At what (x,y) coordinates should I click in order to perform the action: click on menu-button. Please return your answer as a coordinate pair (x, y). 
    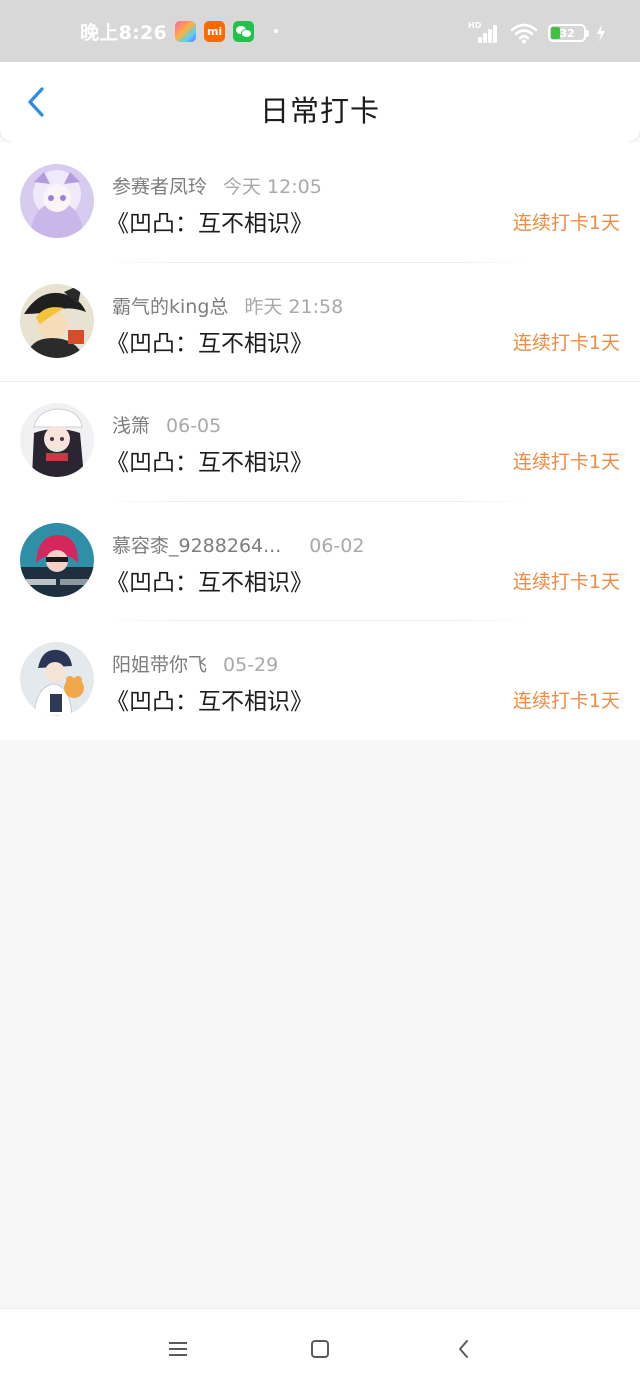
    Looking at the image, I should click on (178, 1349).